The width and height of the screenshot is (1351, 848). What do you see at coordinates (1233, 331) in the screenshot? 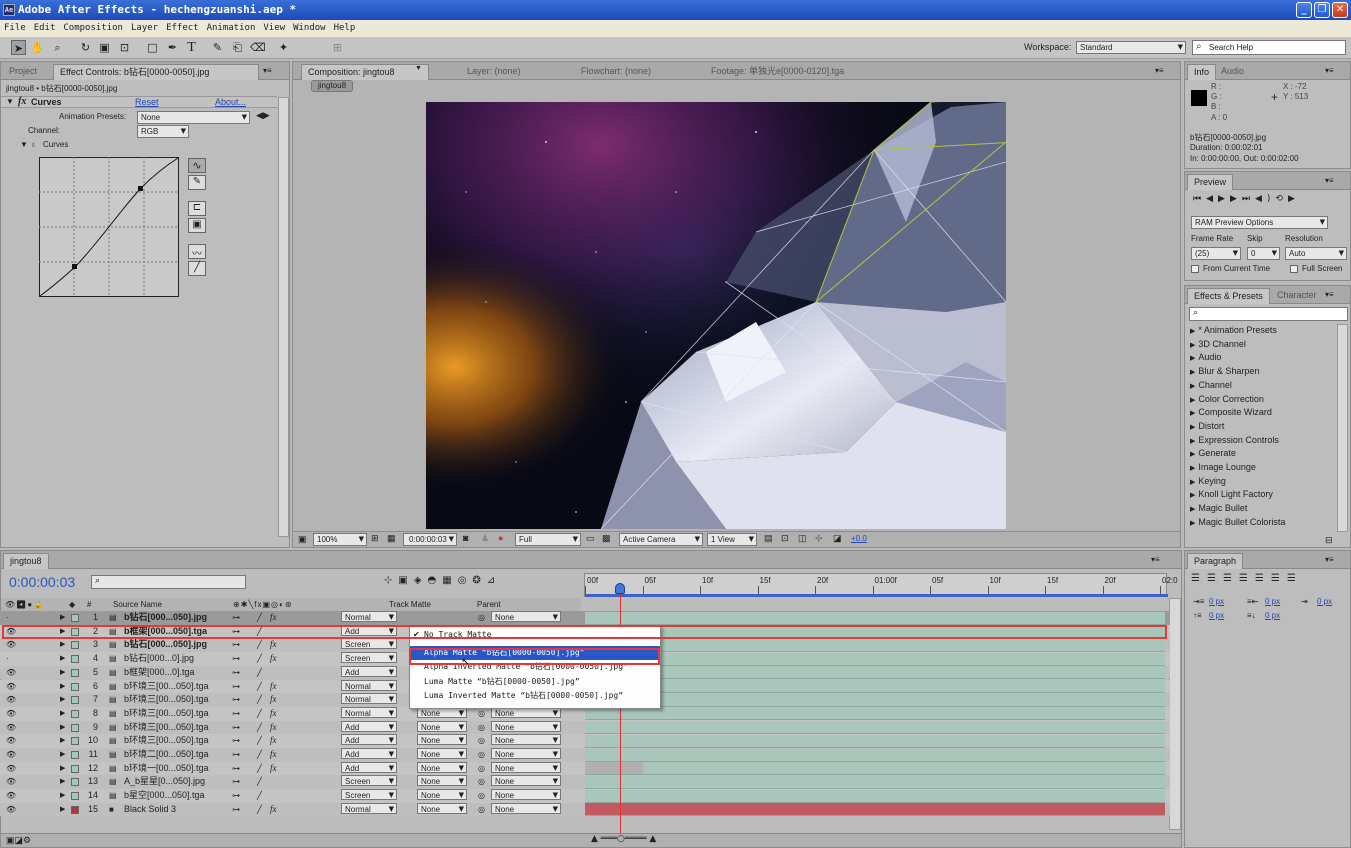
I see `effects-list-item: ▶ * Animation Presets` at bounding box center [1233, 331].